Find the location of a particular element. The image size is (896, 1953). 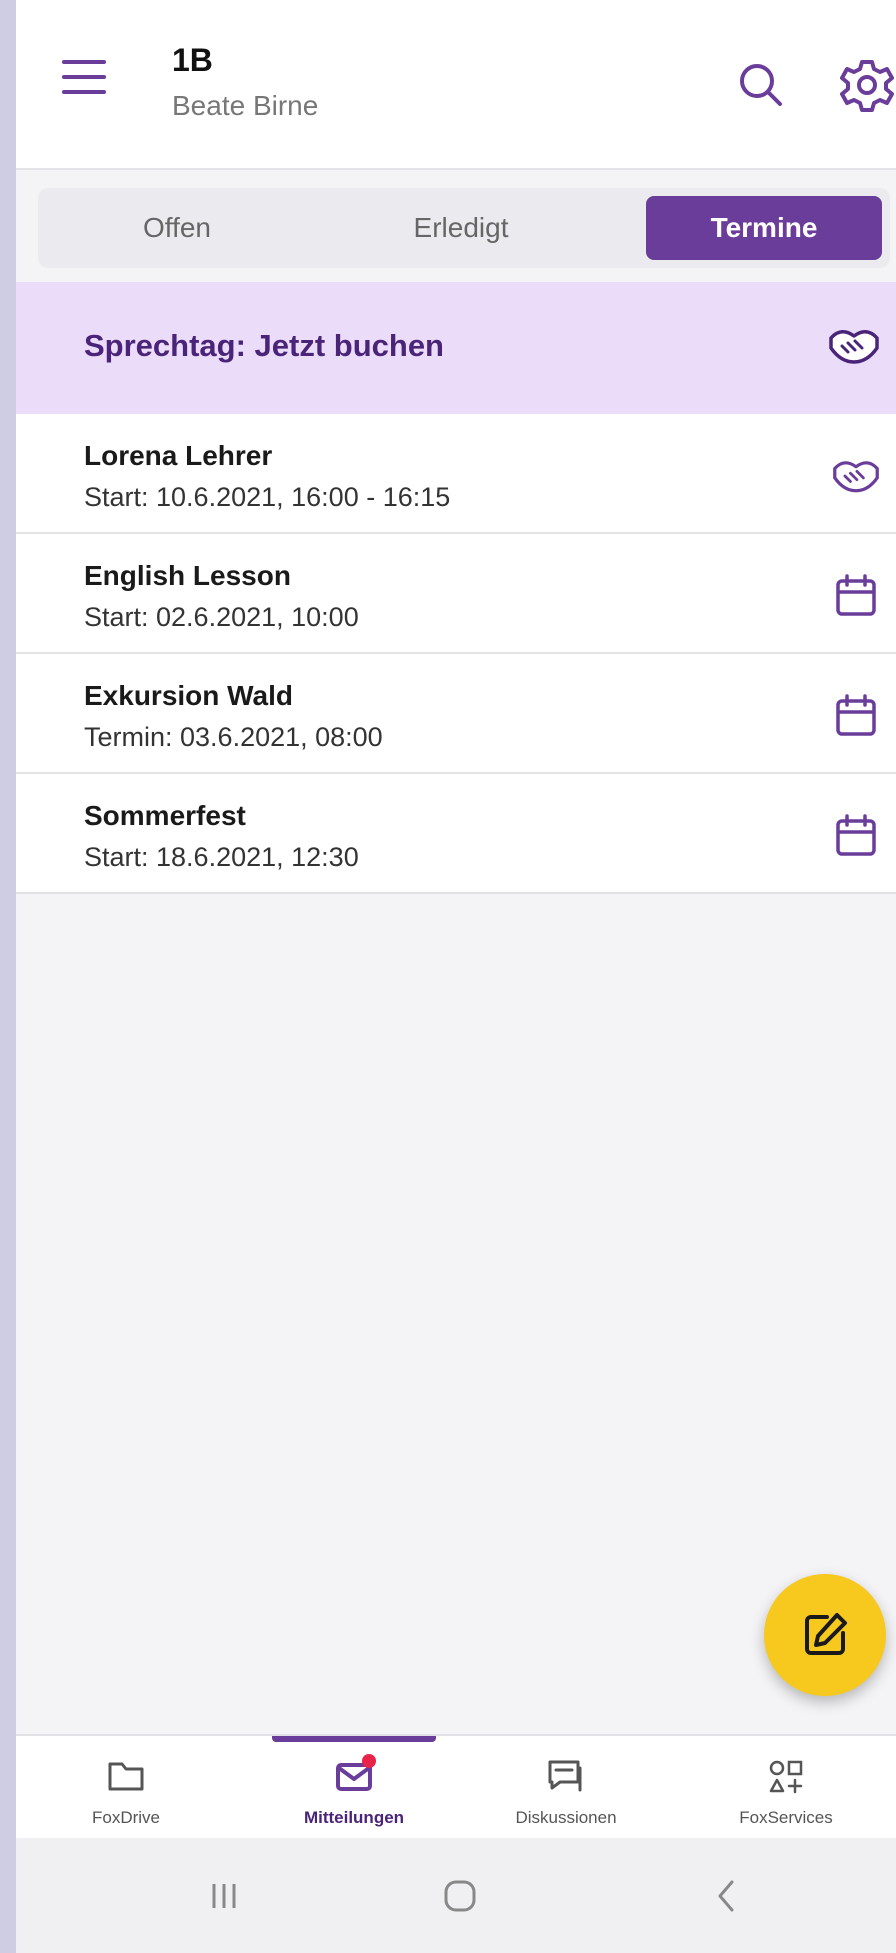

app-header: 1B Beate Birne is located at coordinates (456, 85).